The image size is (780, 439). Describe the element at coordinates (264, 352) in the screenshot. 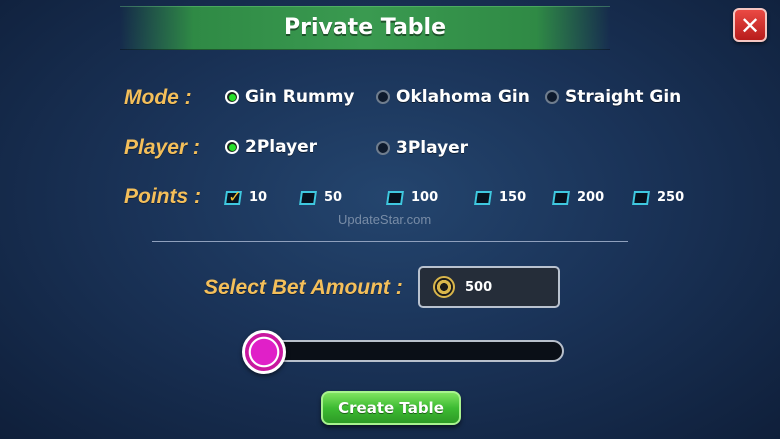

I see `bet-slider-handle` at that location.